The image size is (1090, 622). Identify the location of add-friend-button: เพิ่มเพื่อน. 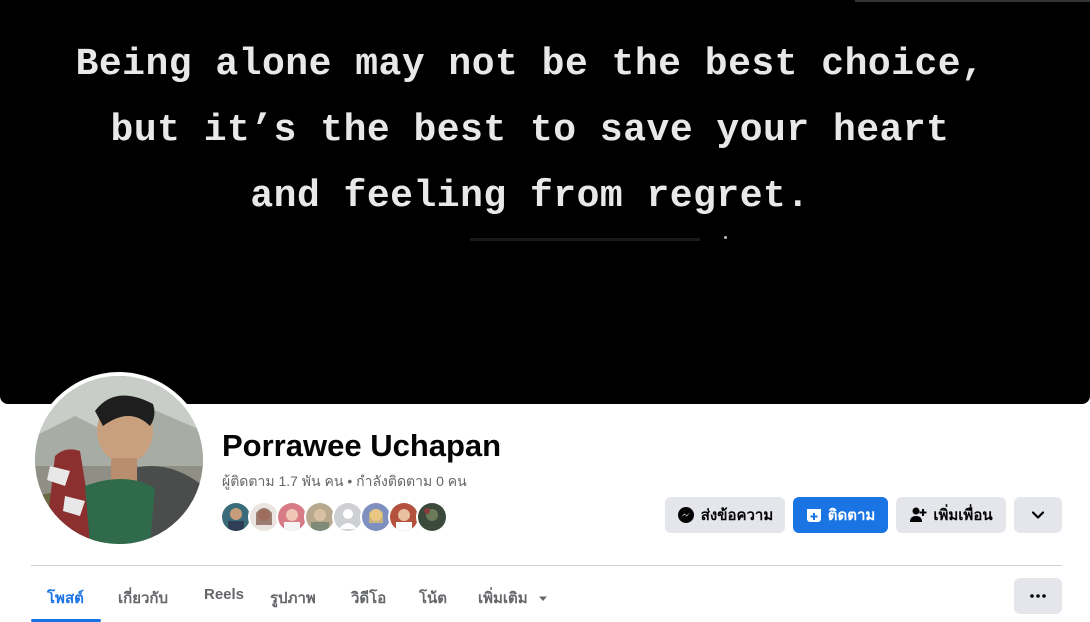
(951, 515).